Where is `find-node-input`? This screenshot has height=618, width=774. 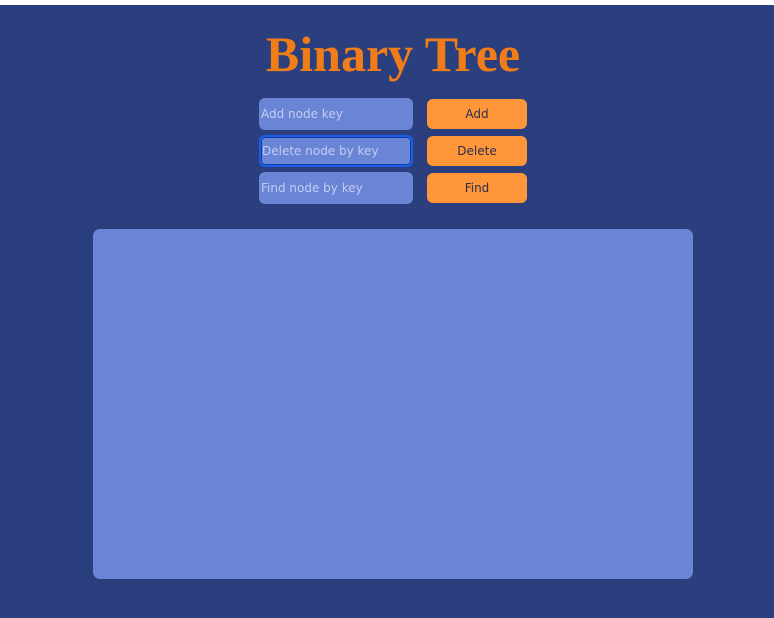
find-node-input is located at coordinates (336, 188).